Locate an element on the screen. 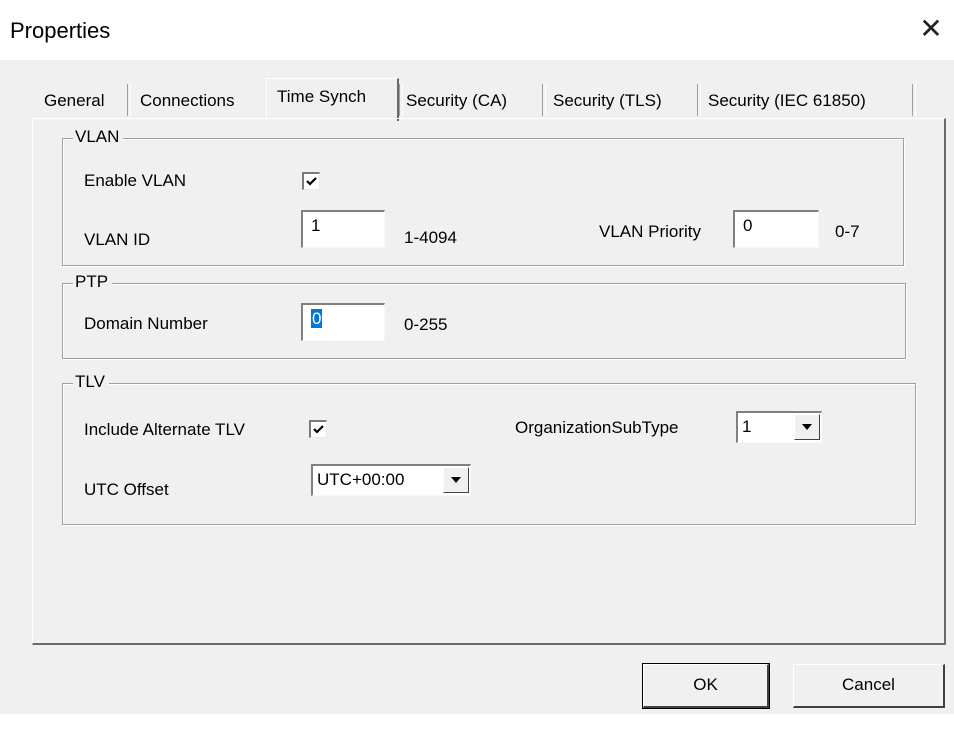 The width and height of the screenshot is (954, 732). utc-offset-label: UTC Offset is located at coordinates (126, 489).